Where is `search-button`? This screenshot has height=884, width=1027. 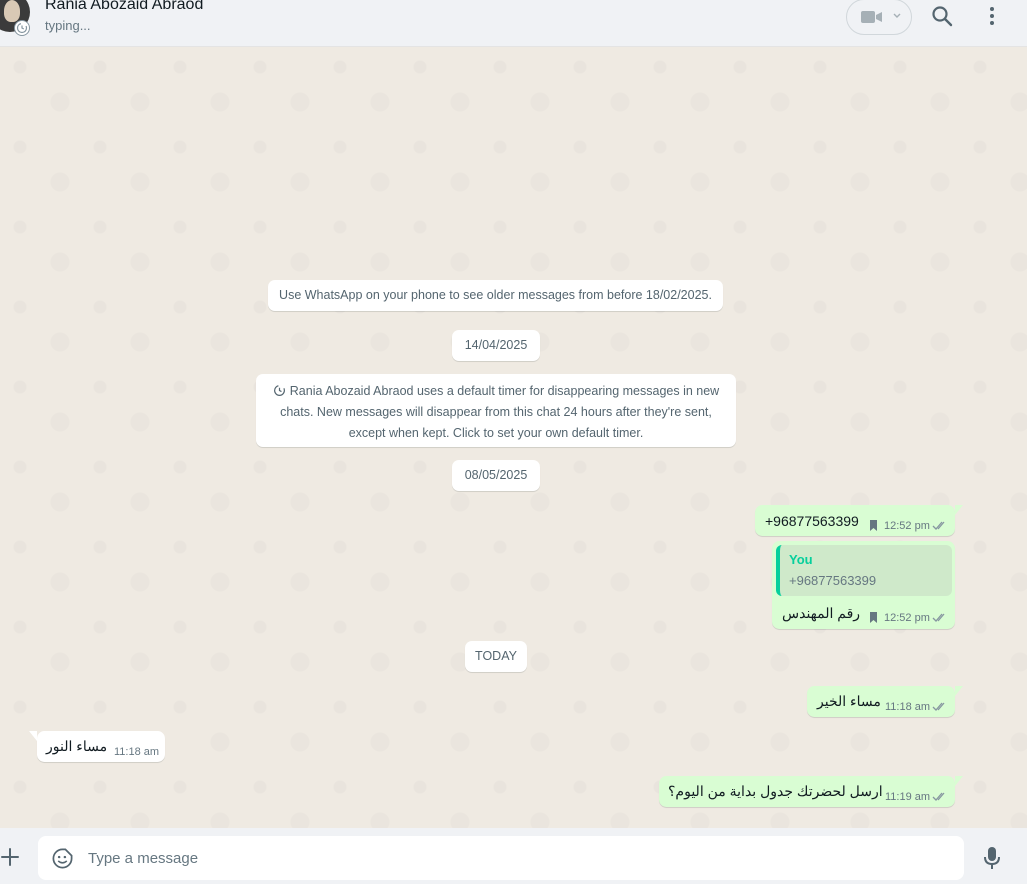 search-button is located at coordinates (942, 16).